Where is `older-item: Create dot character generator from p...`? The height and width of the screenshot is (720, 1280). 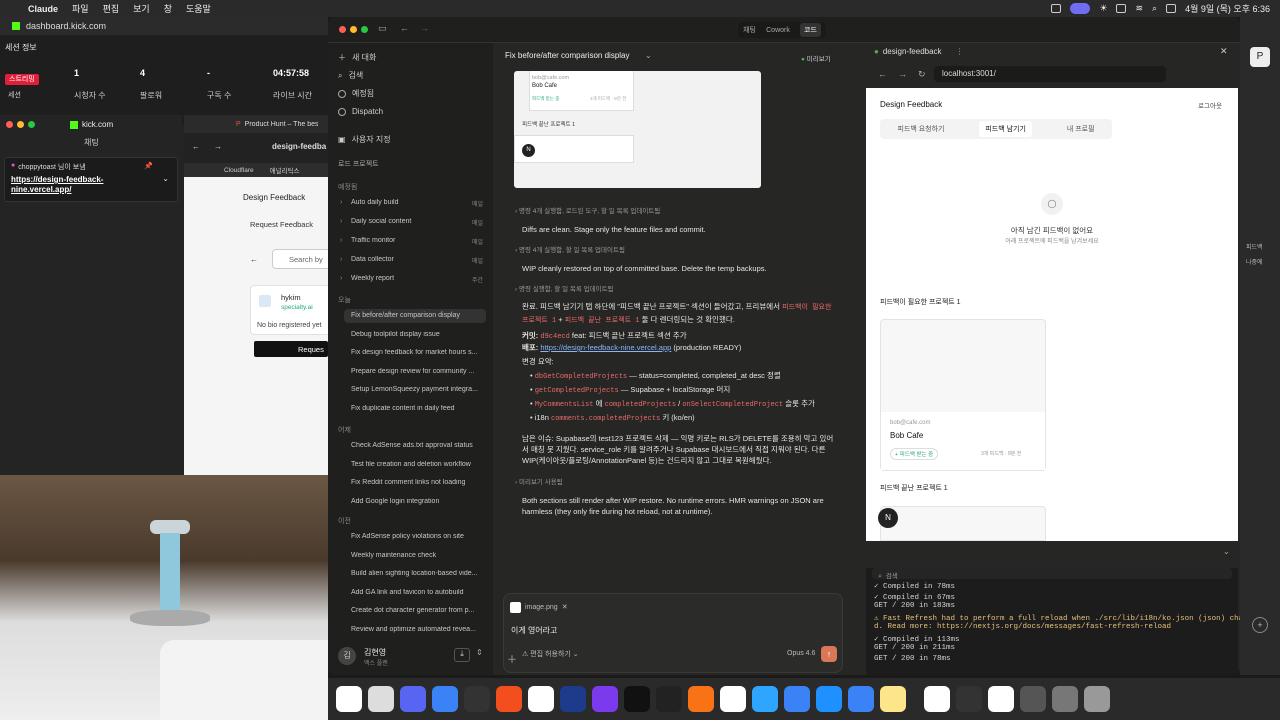 older-item: Create dot character generator from p... is located at coordinates (417, 610).